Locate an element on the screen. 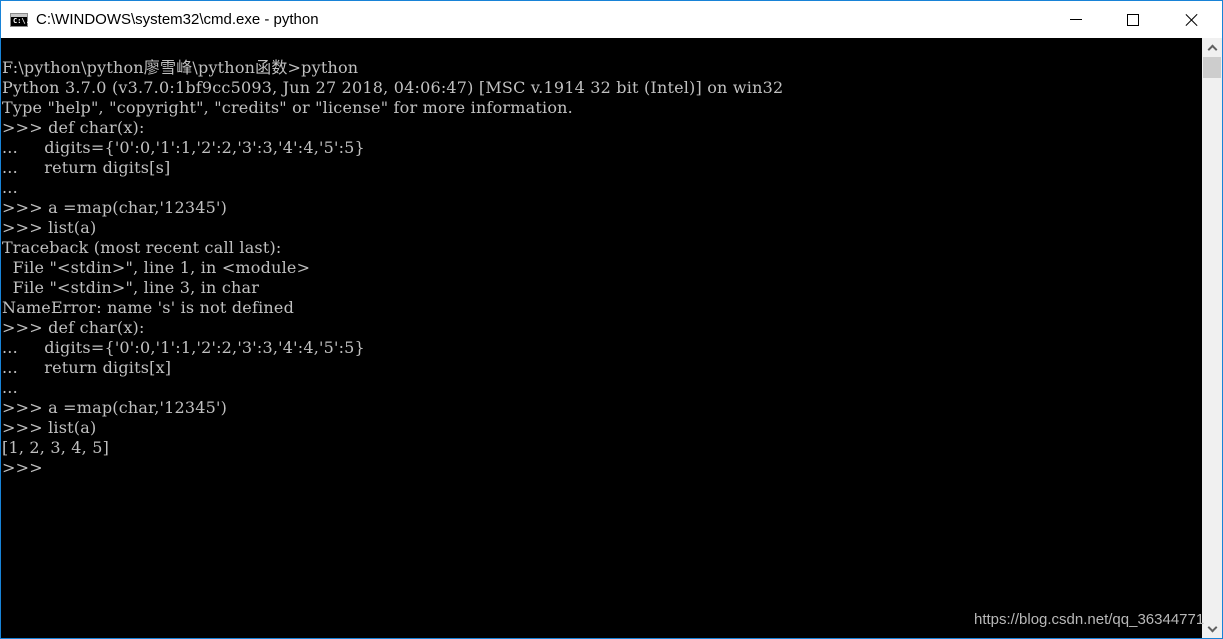 This screenshot has height=639, width=1223. vertical-scrollbar is located at coordinates (1212, 338).